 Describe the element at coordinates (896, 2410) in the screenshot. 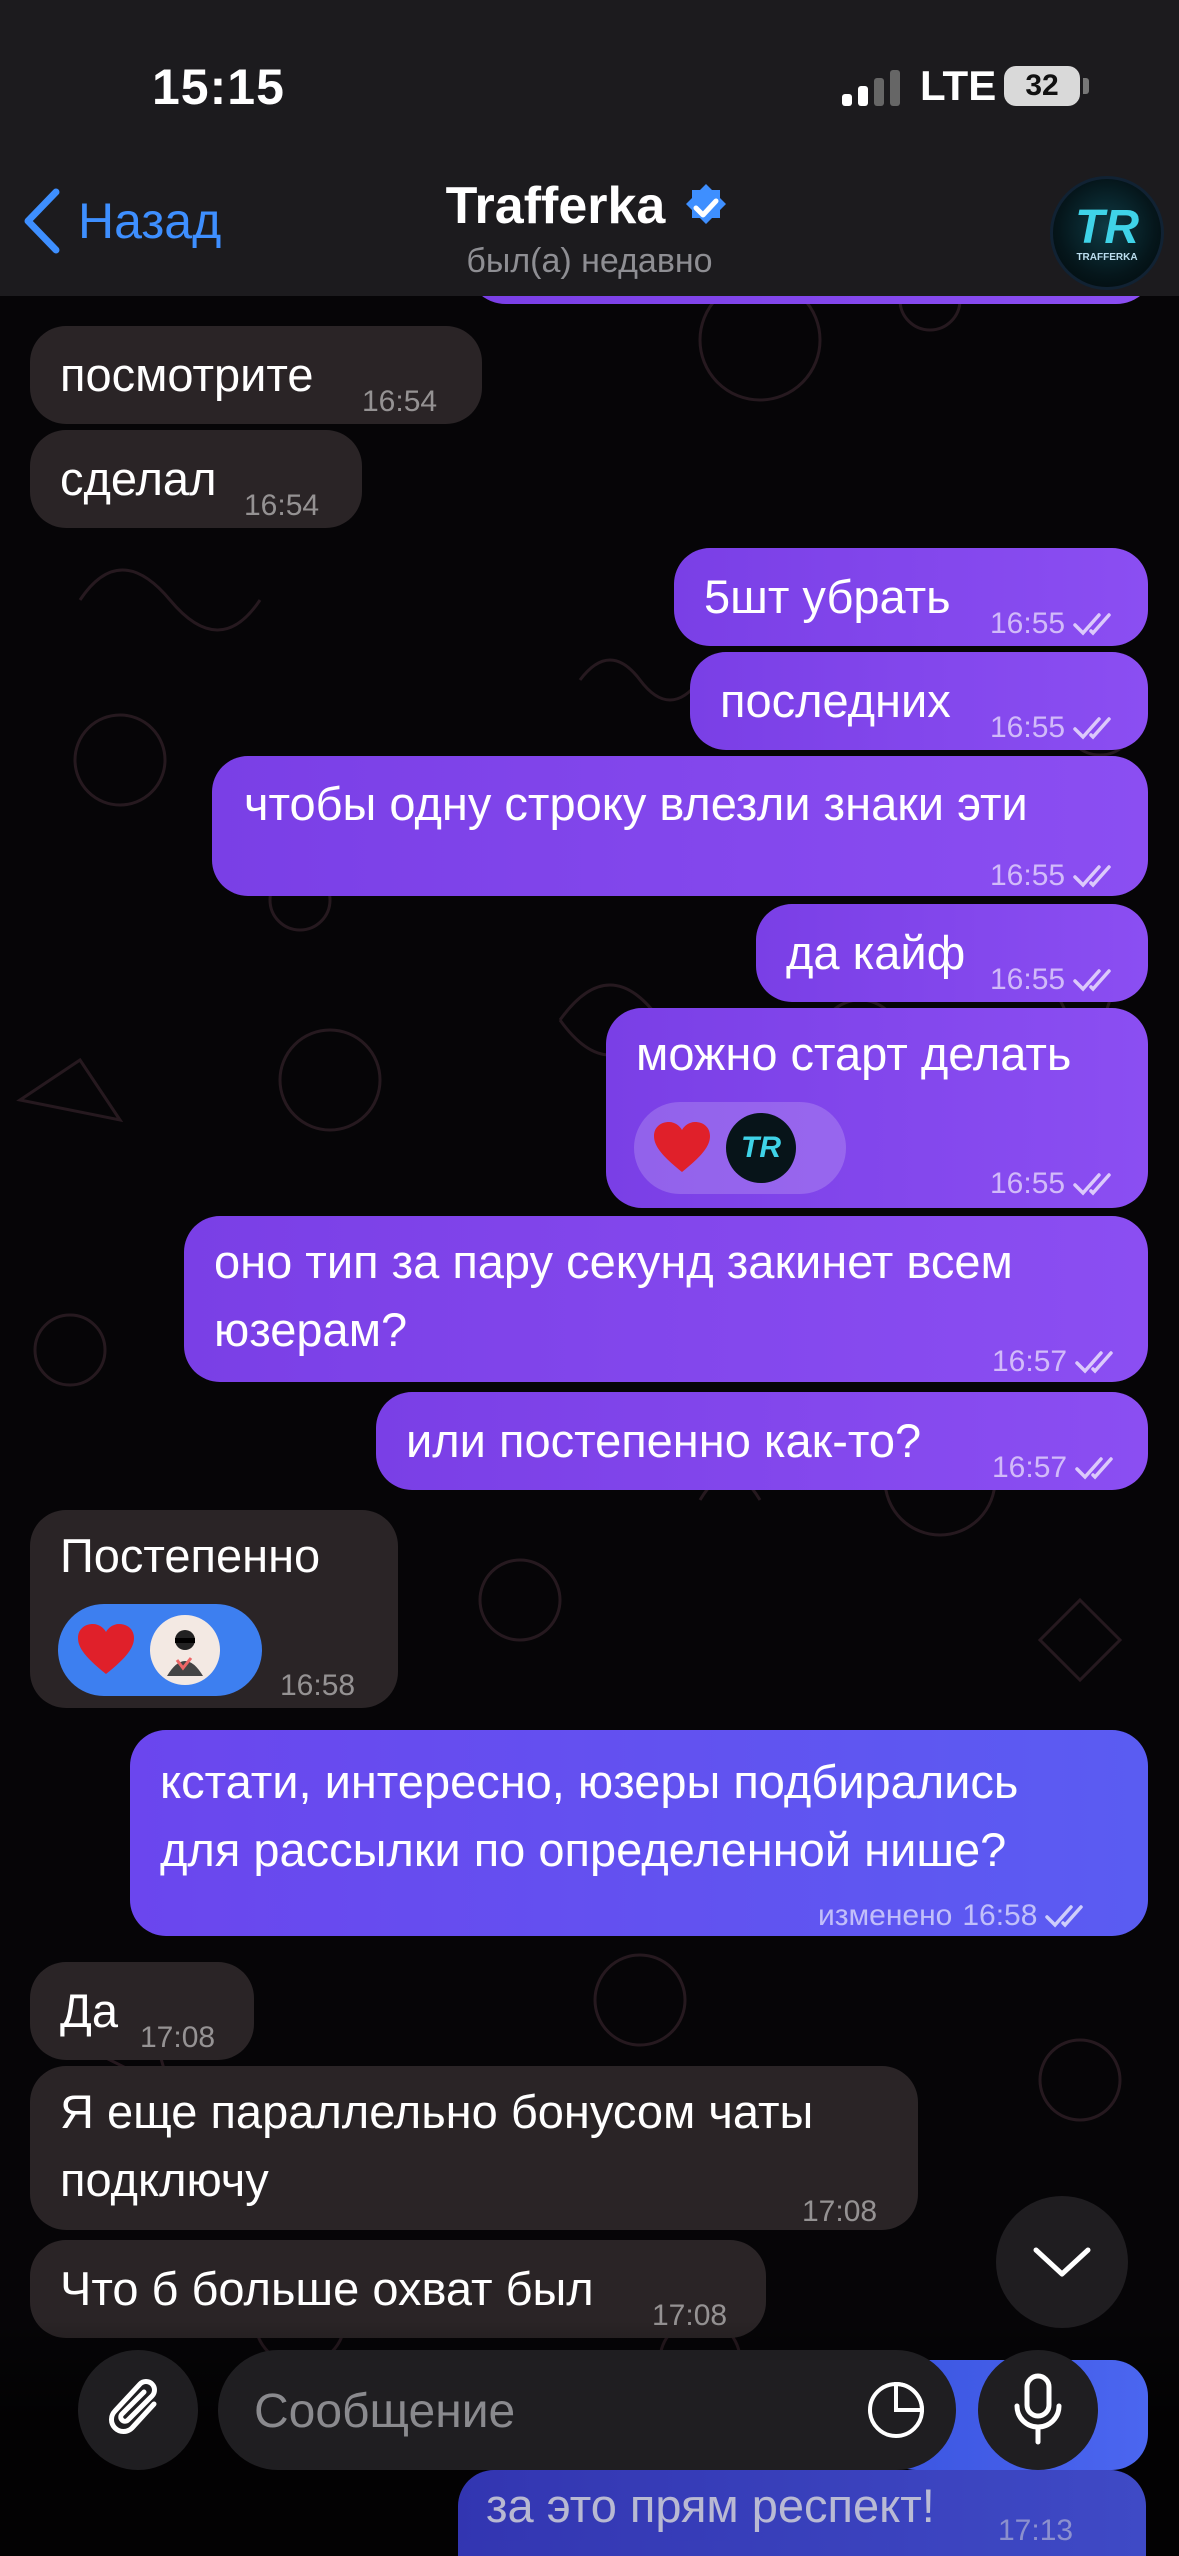

I see `sticker-icon` at that location.